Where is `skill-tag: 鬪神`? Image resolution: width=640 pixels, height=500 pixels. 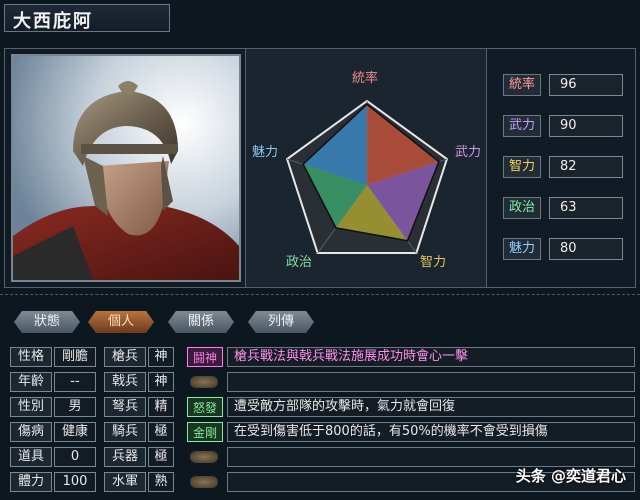 skill-tag: 鬪神 is located at coordinates (205, 357).